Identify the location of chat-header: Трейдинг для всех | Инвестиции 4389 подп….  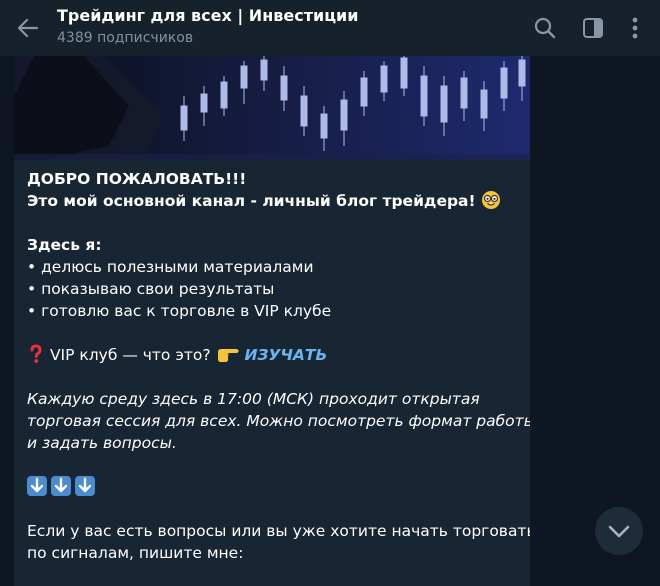
(330, 28).